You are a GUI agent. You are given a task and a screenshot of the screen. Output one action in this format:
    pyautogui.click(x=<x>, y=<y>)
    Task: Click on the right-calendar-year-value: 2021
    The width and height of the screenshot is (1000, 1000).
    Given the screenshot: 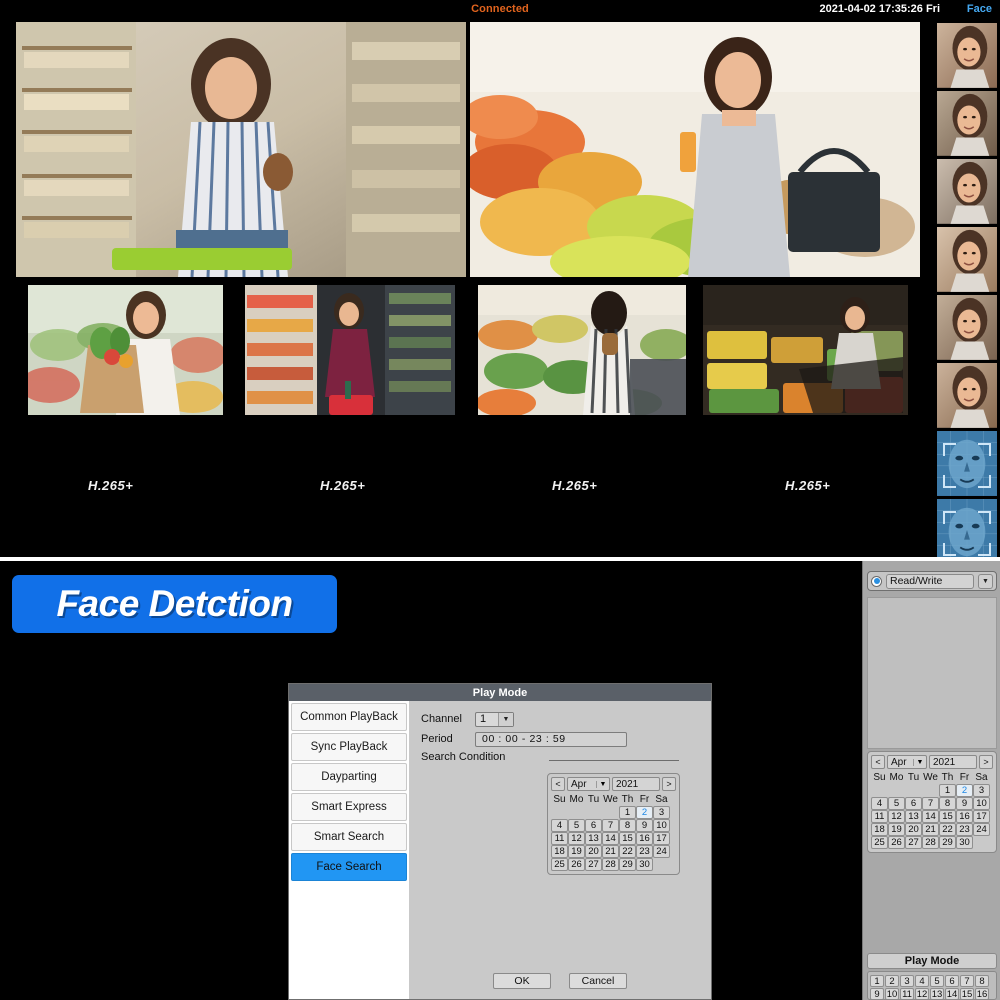 What is the action you would take?
    pyautogui.click(x=953, y=762)
    